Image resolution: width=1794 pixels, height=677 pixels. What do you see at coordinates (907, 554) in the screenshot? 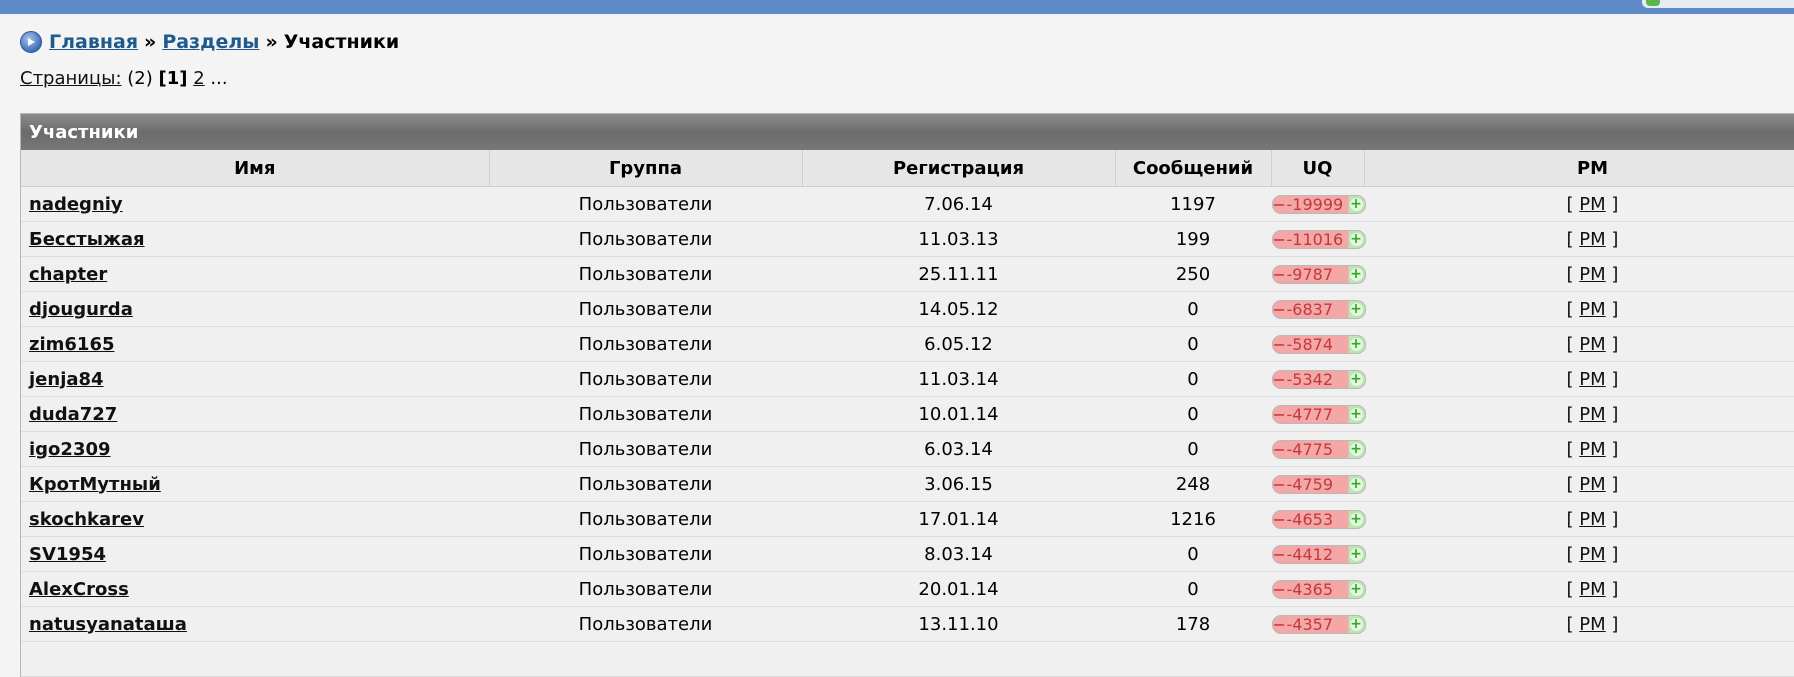
I see `table-row: SV1954 Пользователи 8.03.14 0− -4412 +[ PM ]` at bounding box center [907, 554].